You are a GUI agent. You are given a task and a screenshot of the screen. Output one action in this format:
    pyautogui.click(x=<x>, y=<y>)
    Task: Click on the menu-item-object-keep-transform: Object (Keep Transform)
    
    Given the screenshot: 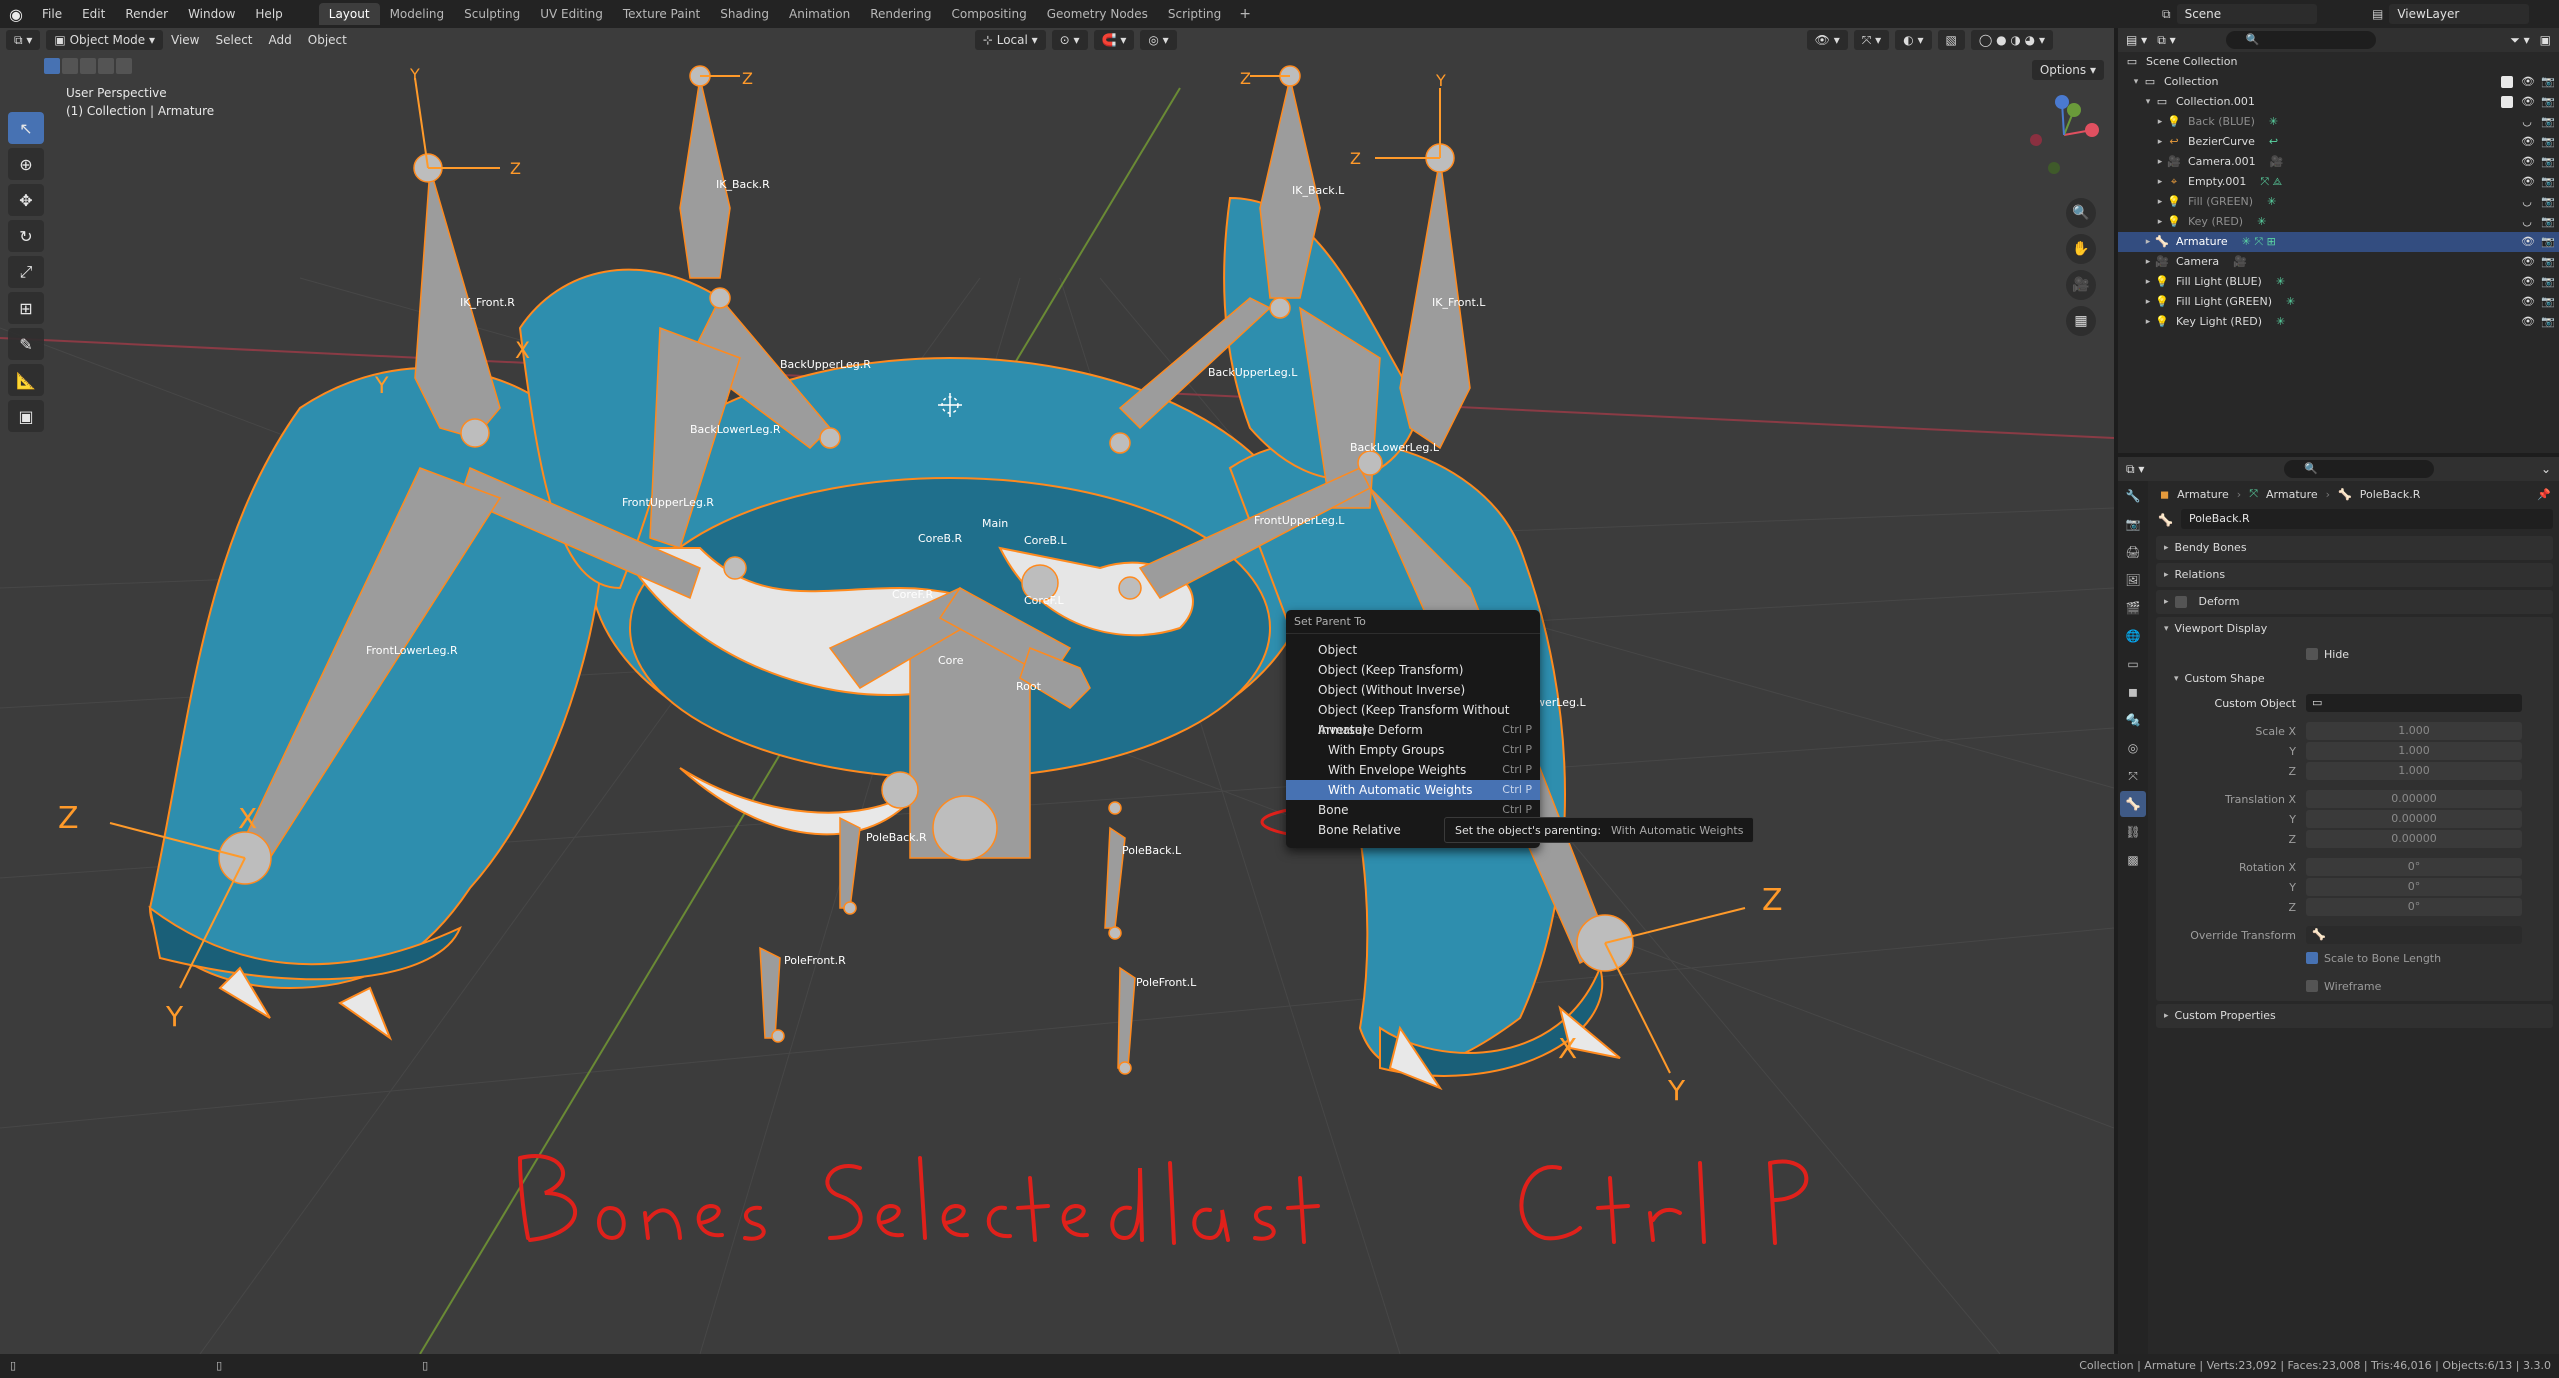 What is the action you would take?
    pyautogui.click(x=1413, y=670)
    